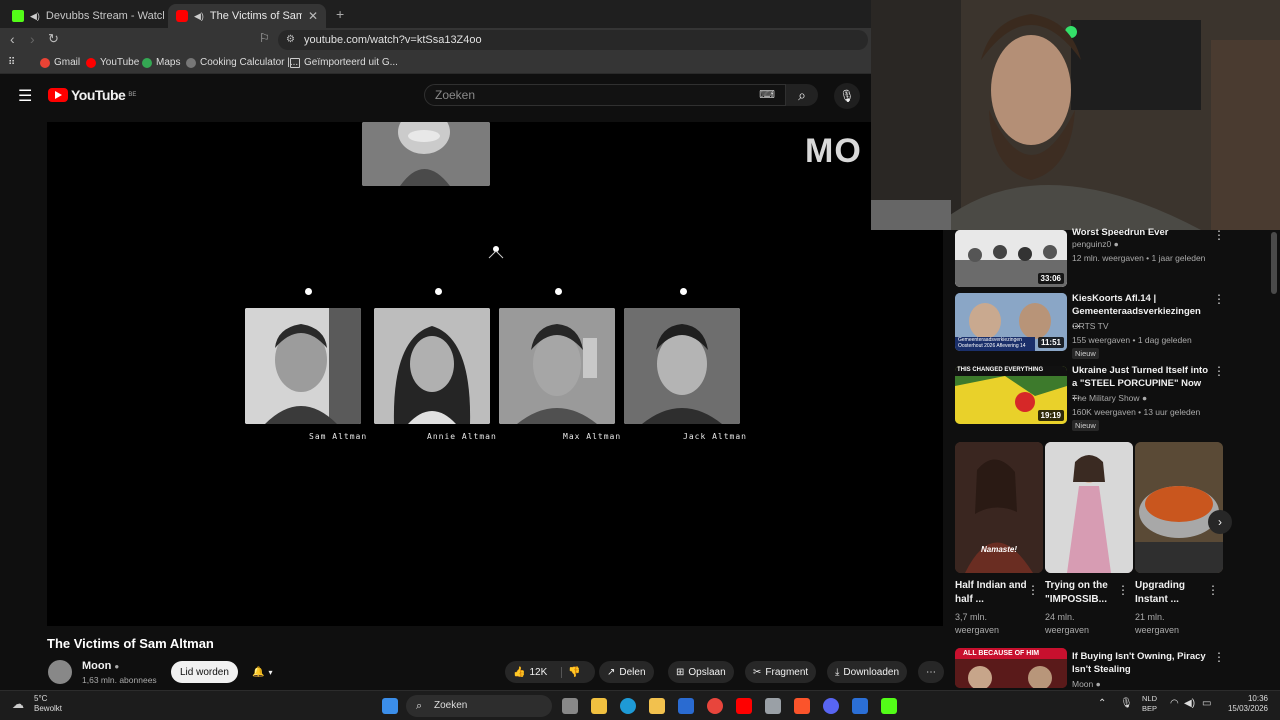 The height and width of the screenshot is (720, 1280). What do you see at coordinates (1220, 522) in the screenshot?
I see `shorts-next-button: ›` at bounding box center [1220, 522].